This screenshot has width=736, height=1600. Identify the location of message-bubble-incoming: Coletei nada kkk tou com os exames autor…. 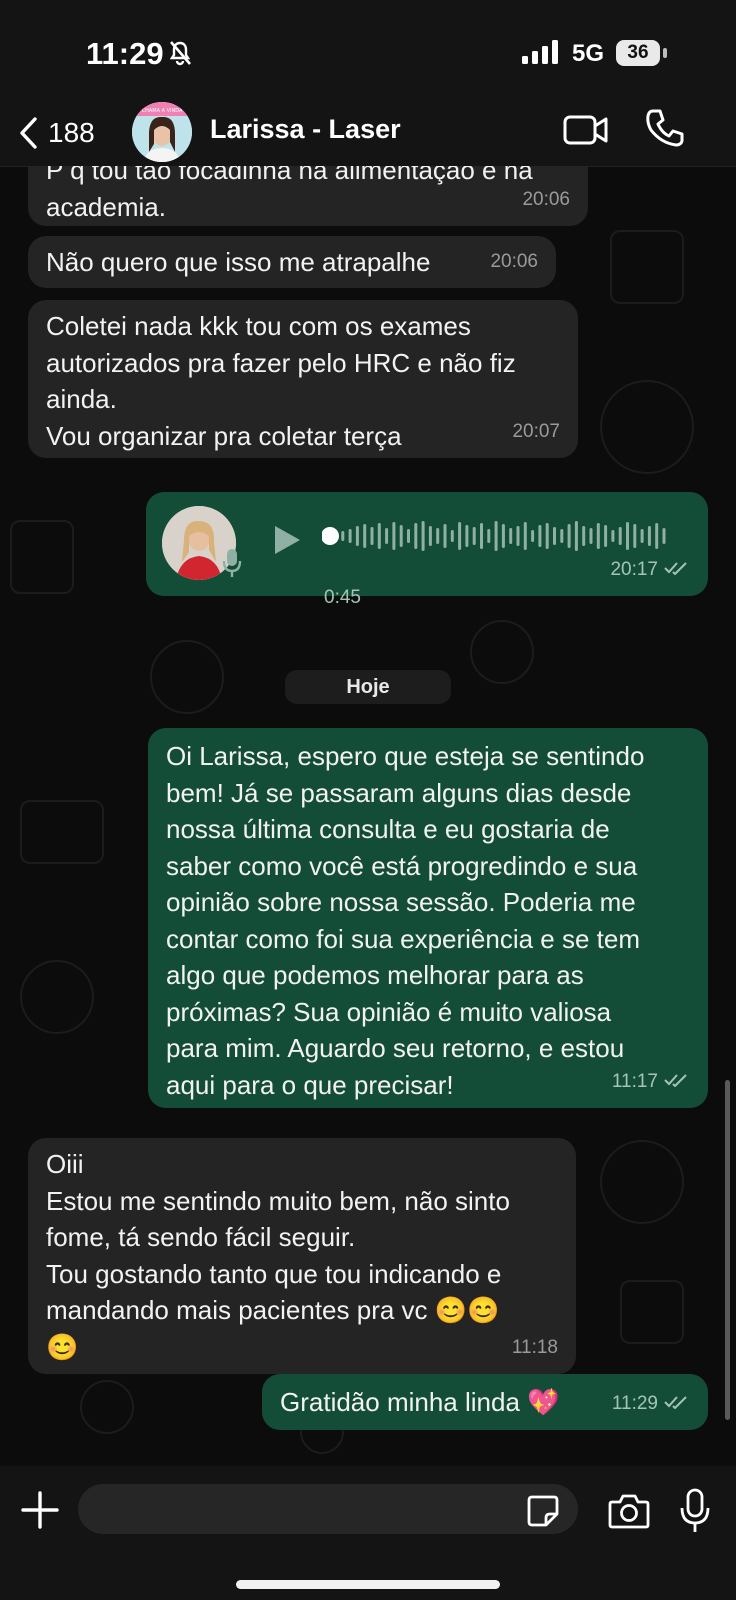
(303, 379).